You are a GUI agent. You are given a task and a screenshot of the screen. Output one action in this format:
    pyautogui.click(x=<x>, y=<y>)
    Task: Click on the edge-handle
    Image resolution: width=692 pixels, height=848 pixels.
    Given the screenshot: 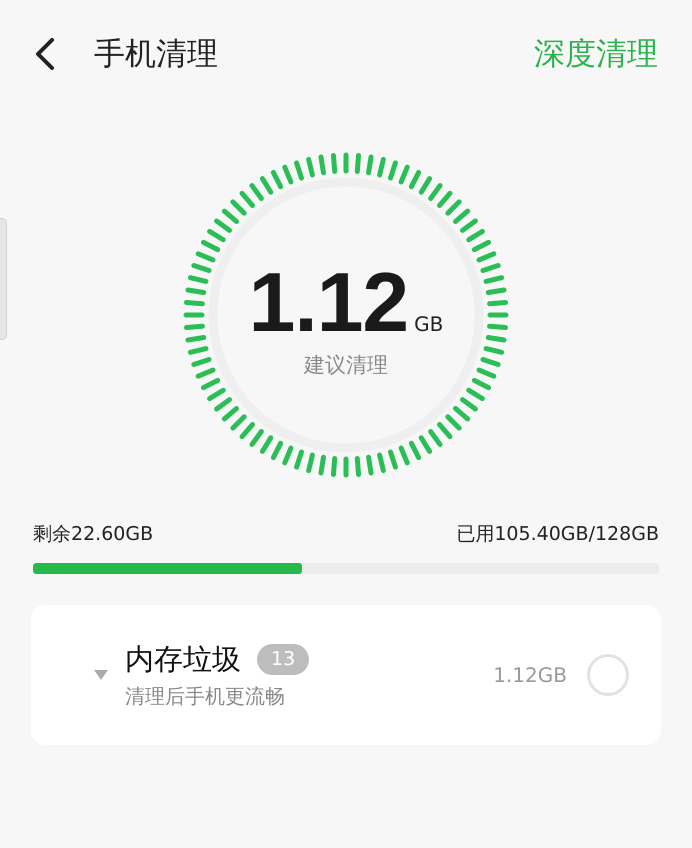 What is the action you would take?
    pyautogui.click(x=3, y=279)
    